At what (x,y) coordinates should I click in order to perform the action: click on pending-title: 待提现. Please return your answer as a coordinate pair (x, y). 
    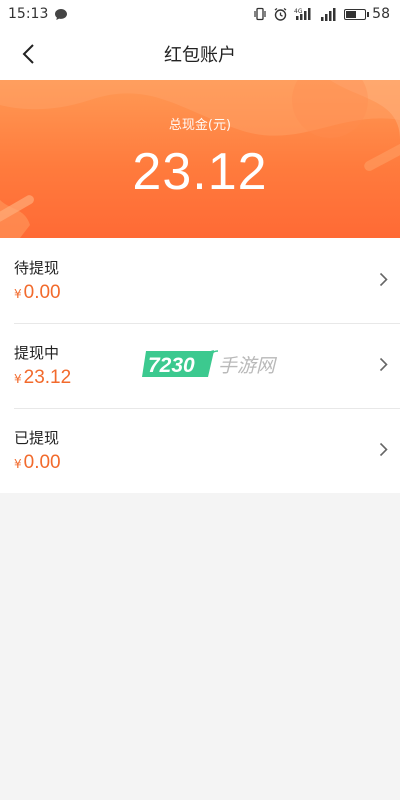
    Looking at the image, I should click on (37, 268).